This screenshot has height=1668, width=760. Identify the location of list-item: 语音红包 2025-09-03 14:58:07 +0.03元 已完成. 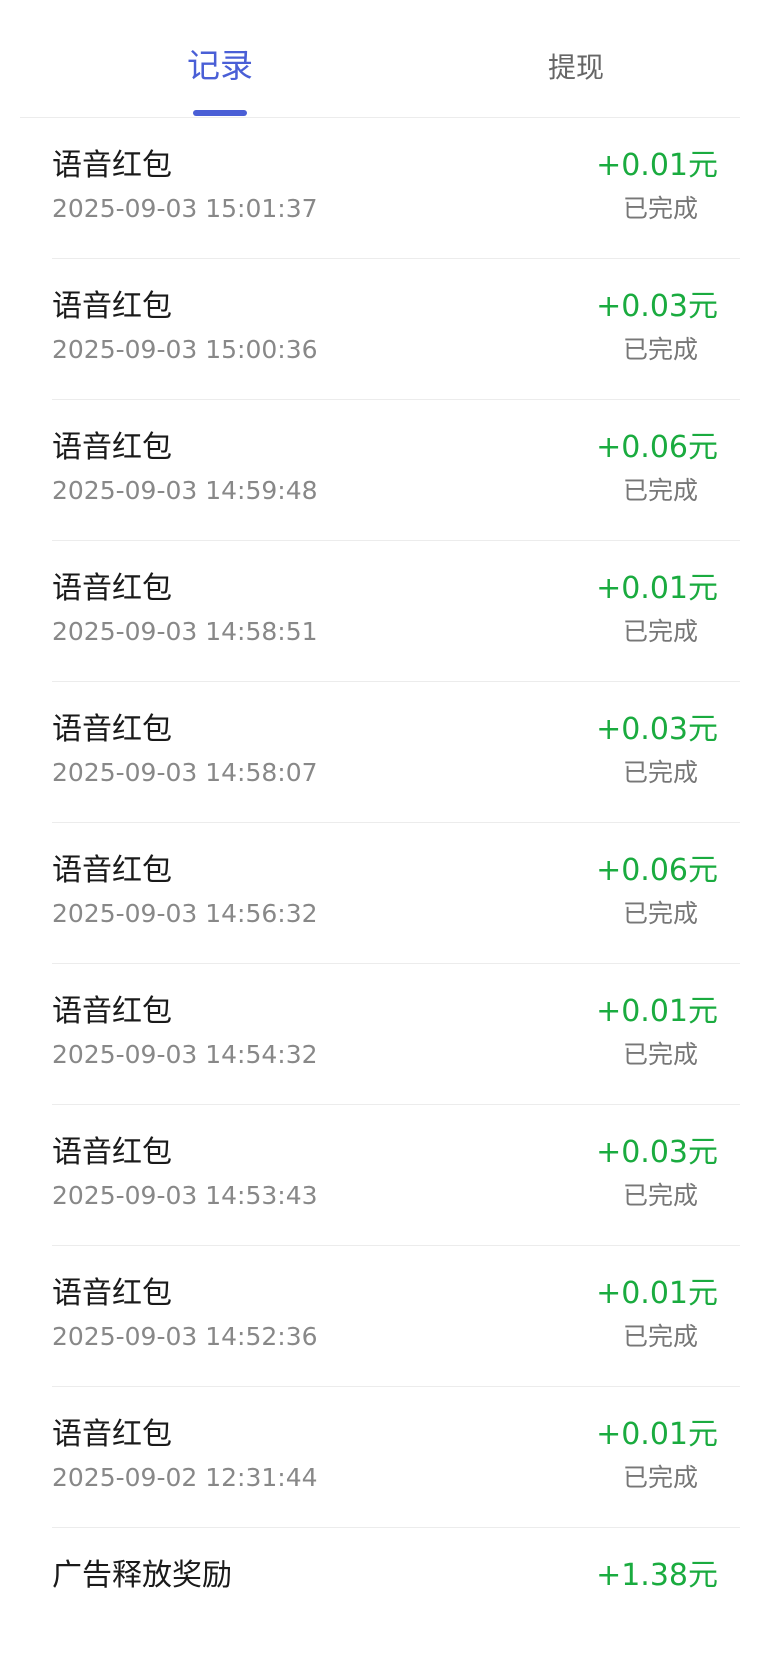
(396, 752).